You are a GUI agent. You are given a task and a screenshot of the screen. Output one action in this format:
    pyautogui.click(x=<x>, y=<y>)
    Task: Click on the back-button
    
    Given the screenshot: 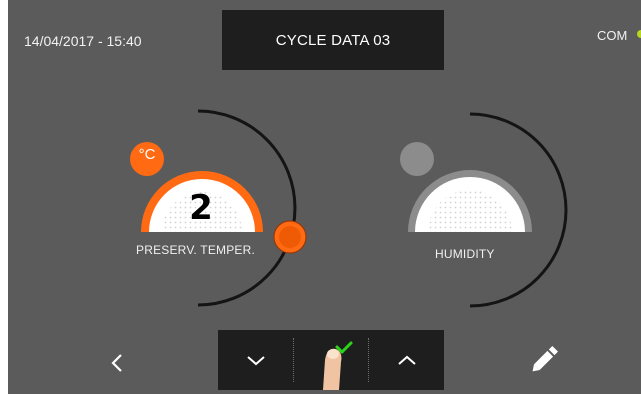 What is the action you would take?
    pyautogui.click(x=117, y=363)
    